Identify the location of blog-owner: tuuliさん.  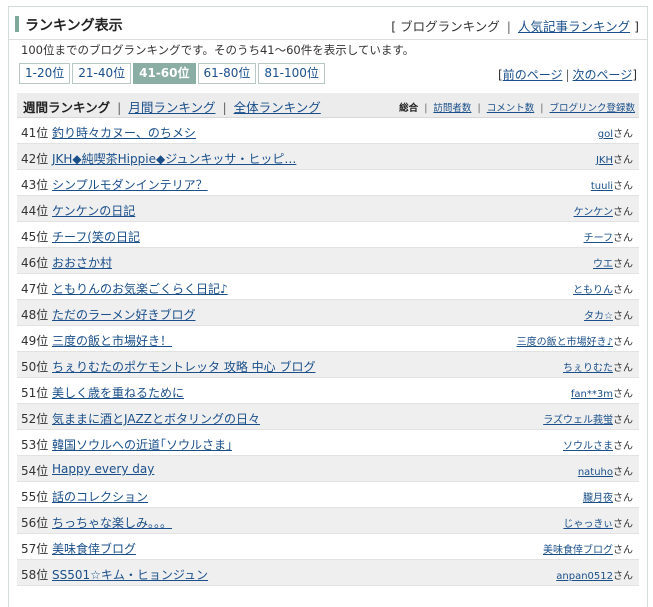
(612, 184).